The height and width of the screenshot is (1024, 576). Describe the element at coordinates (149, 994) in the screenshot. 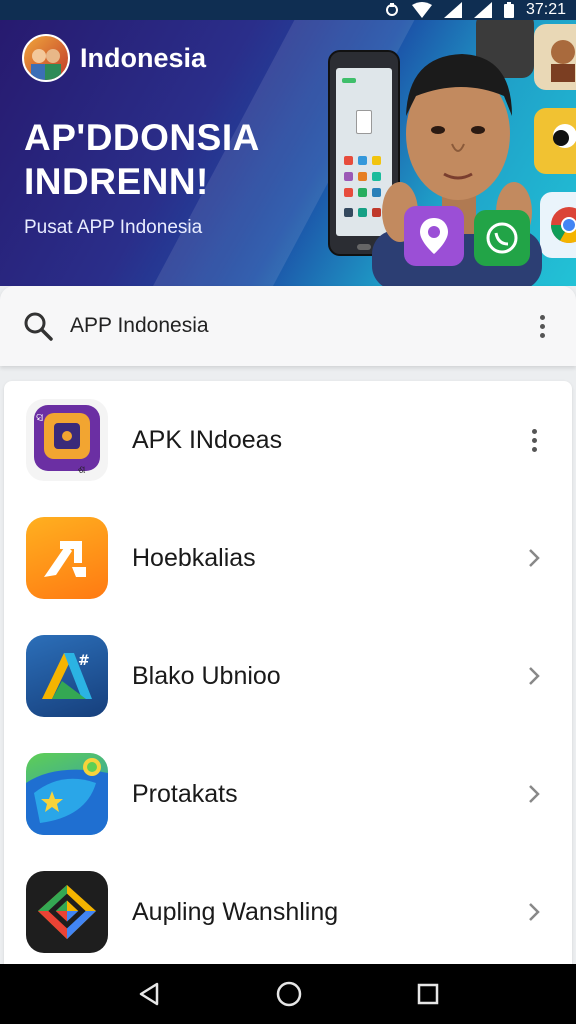

I see `back-icon` at that location.